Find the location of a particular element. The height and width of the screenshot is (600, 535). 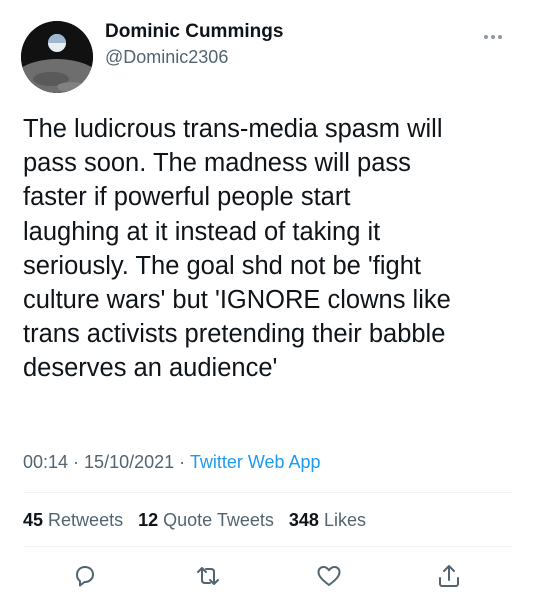

likes-count: 348 is located at coordinates (303, 520).